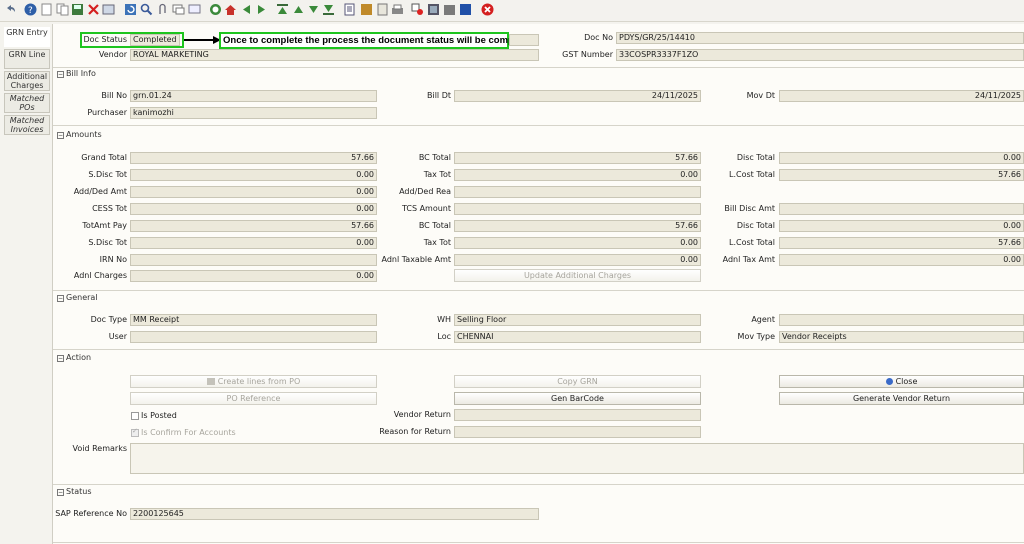 Image resolution: width=1024 pixels, height=544 pixels. Describe the element at coordinates (901, 337) in the screenshot. I see `mov-type-field: Vendor Receipts` at that location.